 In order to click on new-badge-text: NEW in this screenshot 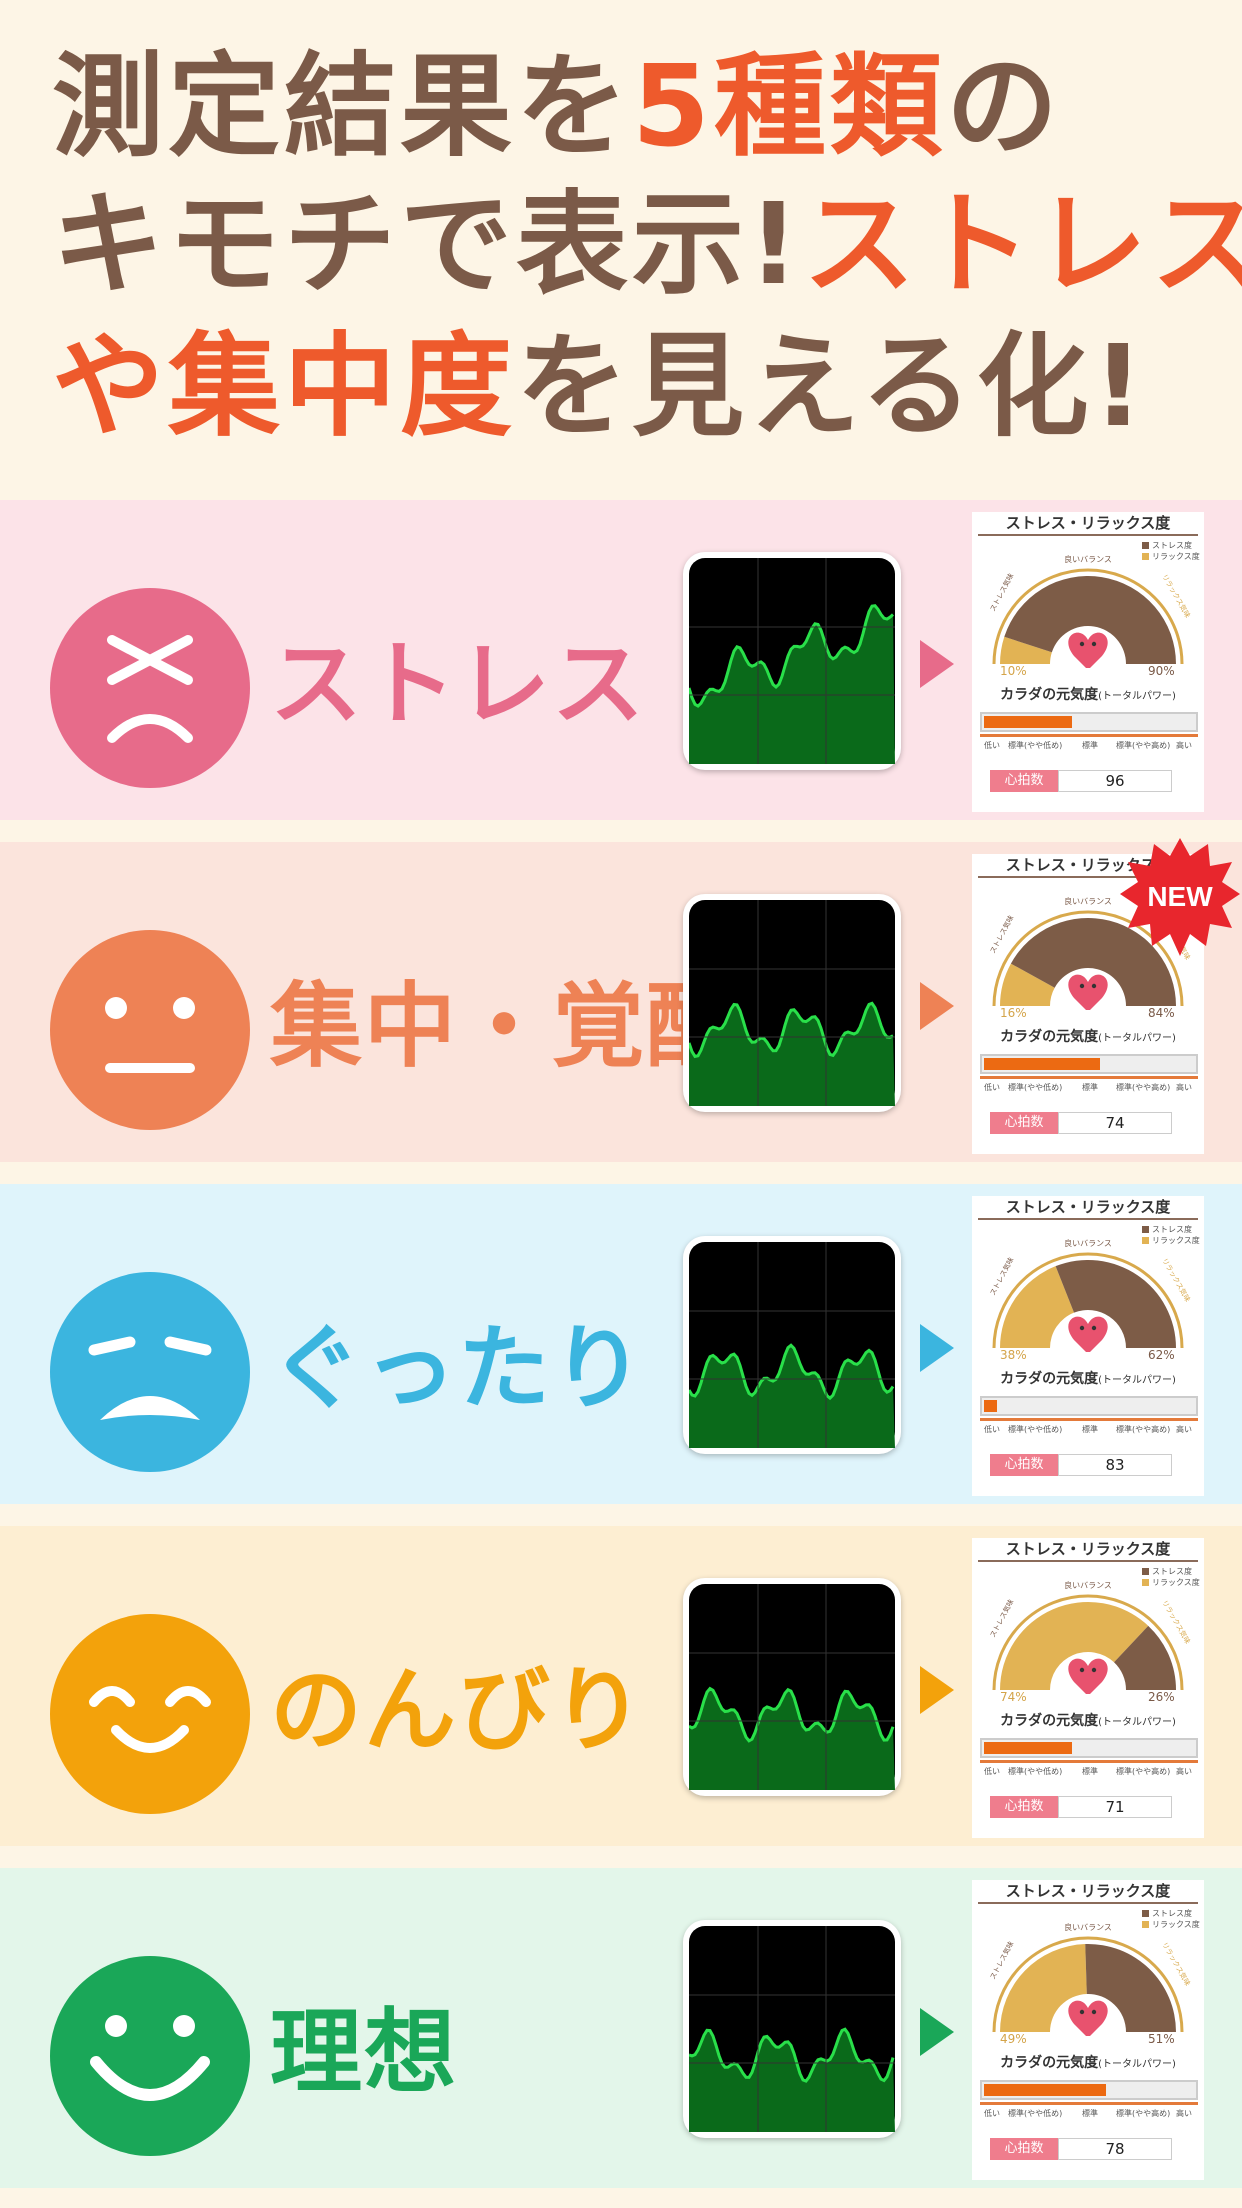, I will do `click(1180, 896)`.